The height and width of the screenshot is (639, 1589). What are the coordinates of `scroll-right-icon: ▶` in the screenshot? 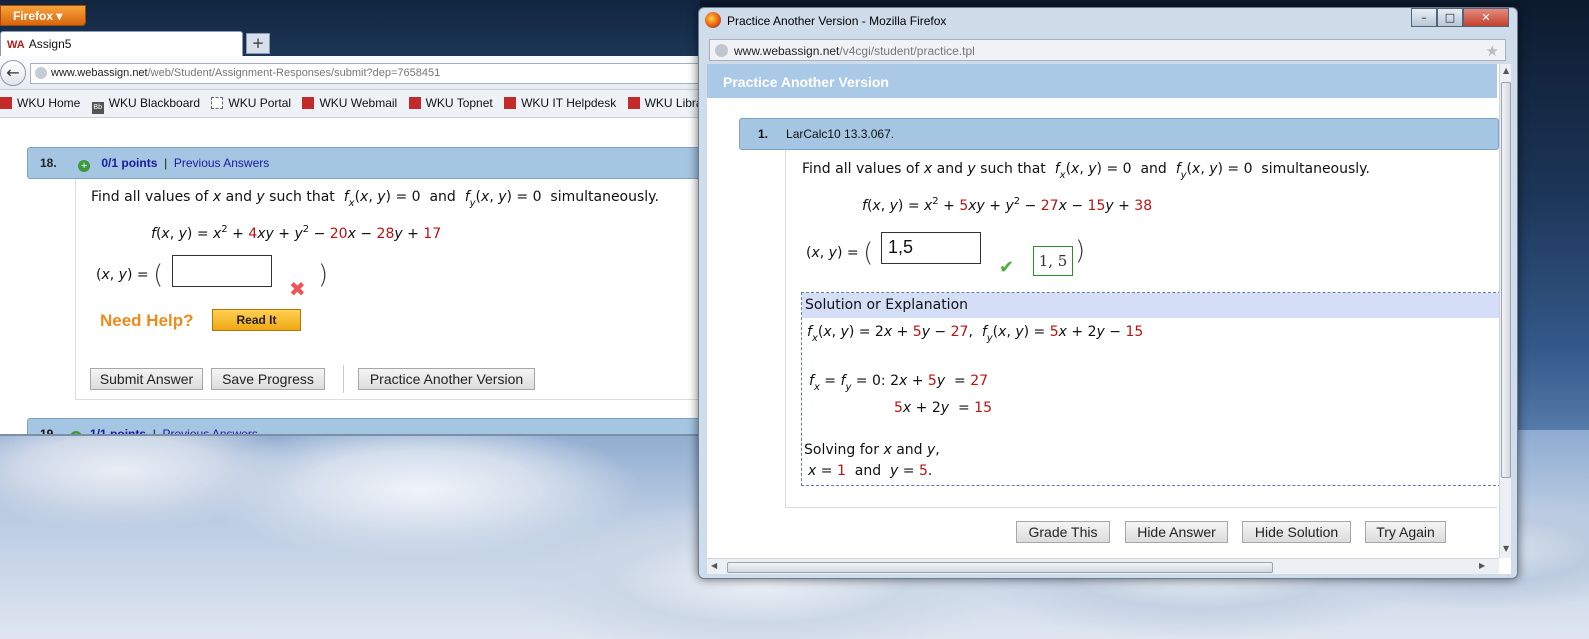 It's located at (1482, 565).